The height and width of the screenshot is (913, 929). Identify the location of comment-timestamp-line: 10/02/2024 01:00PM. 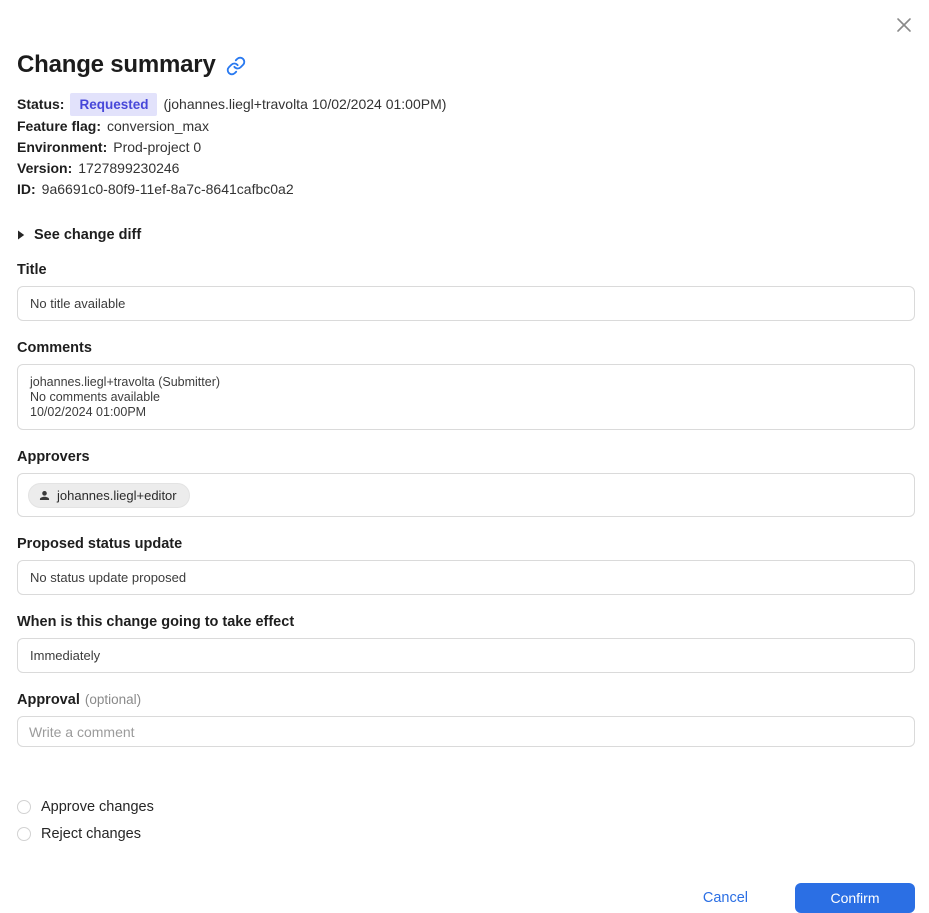
(88, 412).